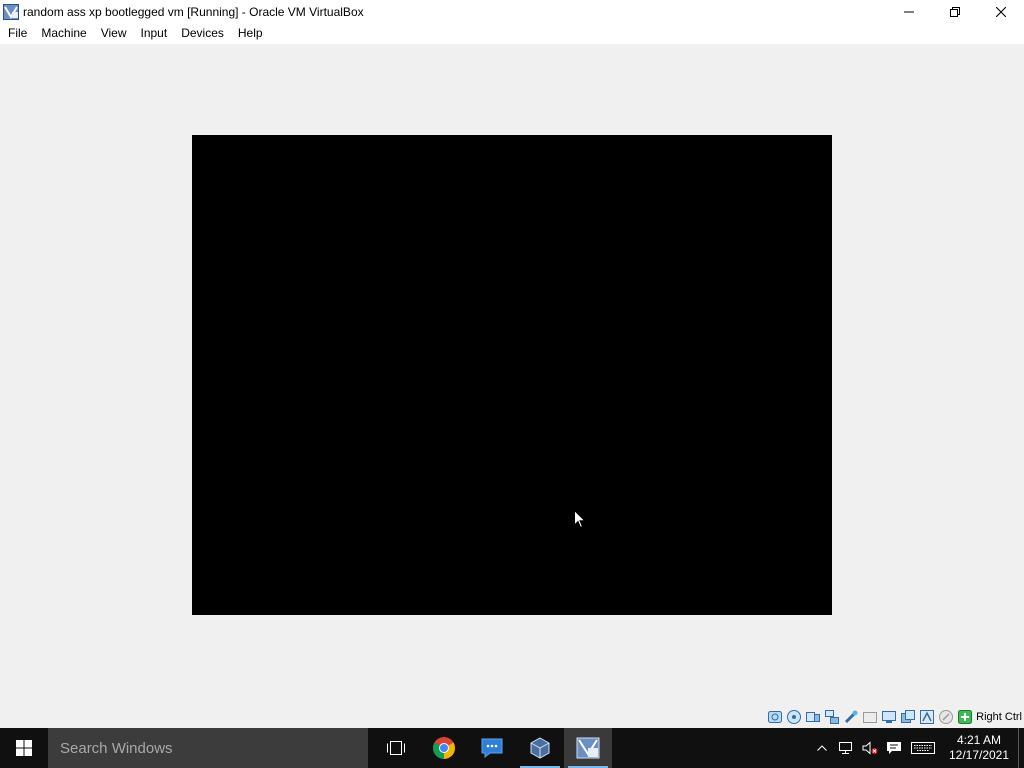 Image resolution: width=1024 pixels, height=768 pixels. What do you see at coordinates (17, 33) in the screenshot?
I see `menu-file: File` at bounding box center [17, 33].